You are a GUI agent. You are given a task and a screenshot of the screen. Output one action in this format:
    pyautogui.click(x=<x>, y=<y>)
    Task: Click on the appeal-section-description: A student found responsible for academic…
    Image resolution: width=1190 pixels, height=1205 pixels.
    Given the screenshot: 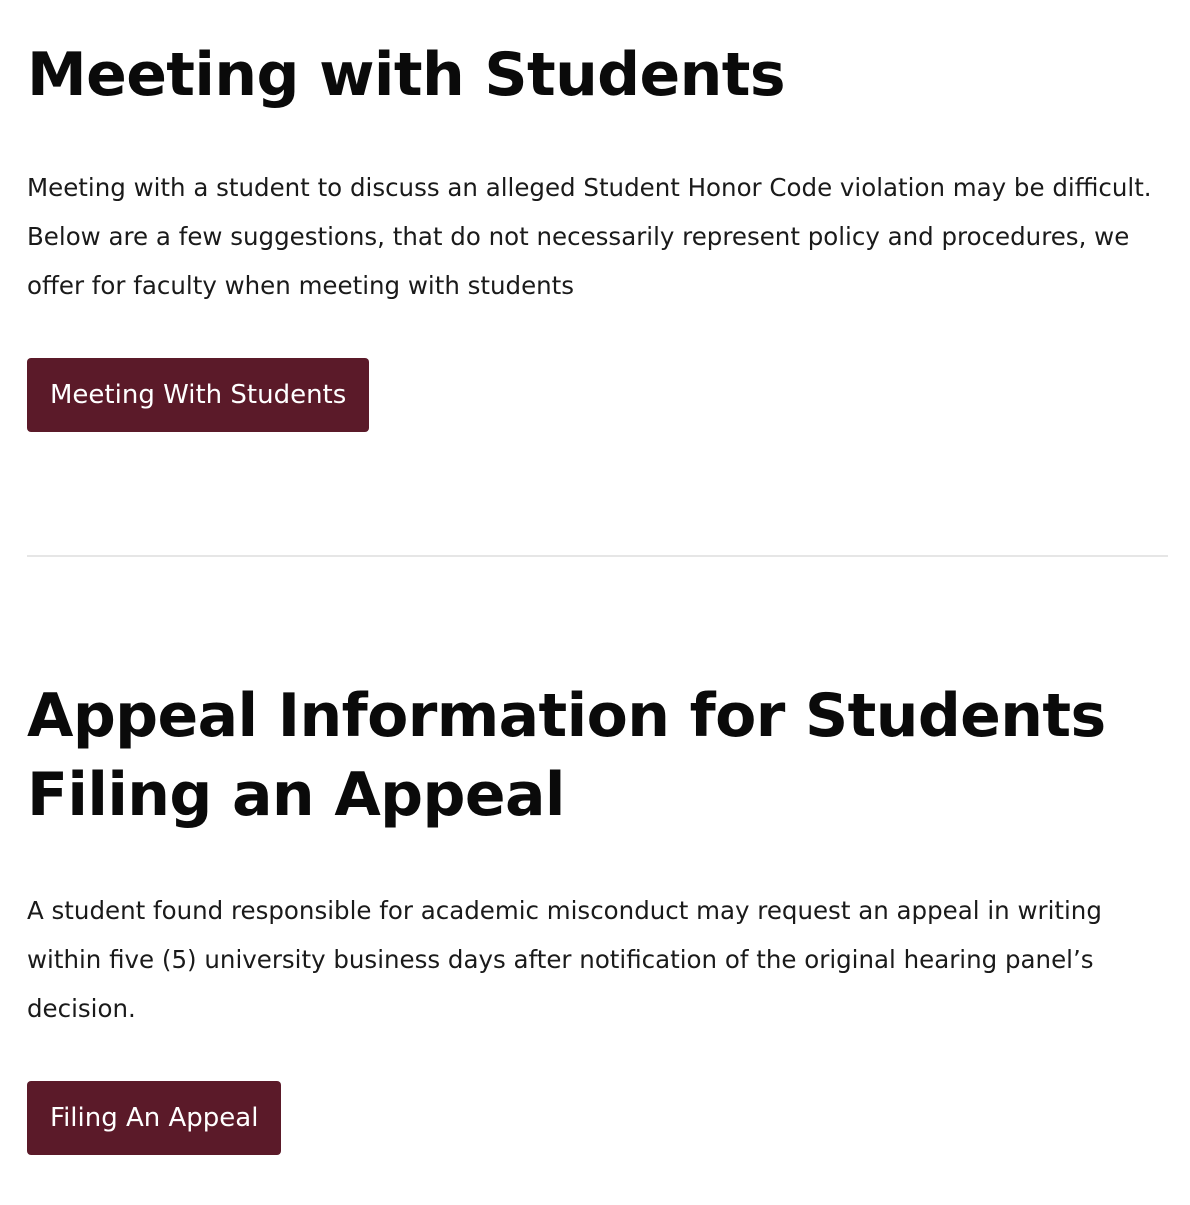 What is the action you would take?
    pyautogui.click(x=564, y=959)
    